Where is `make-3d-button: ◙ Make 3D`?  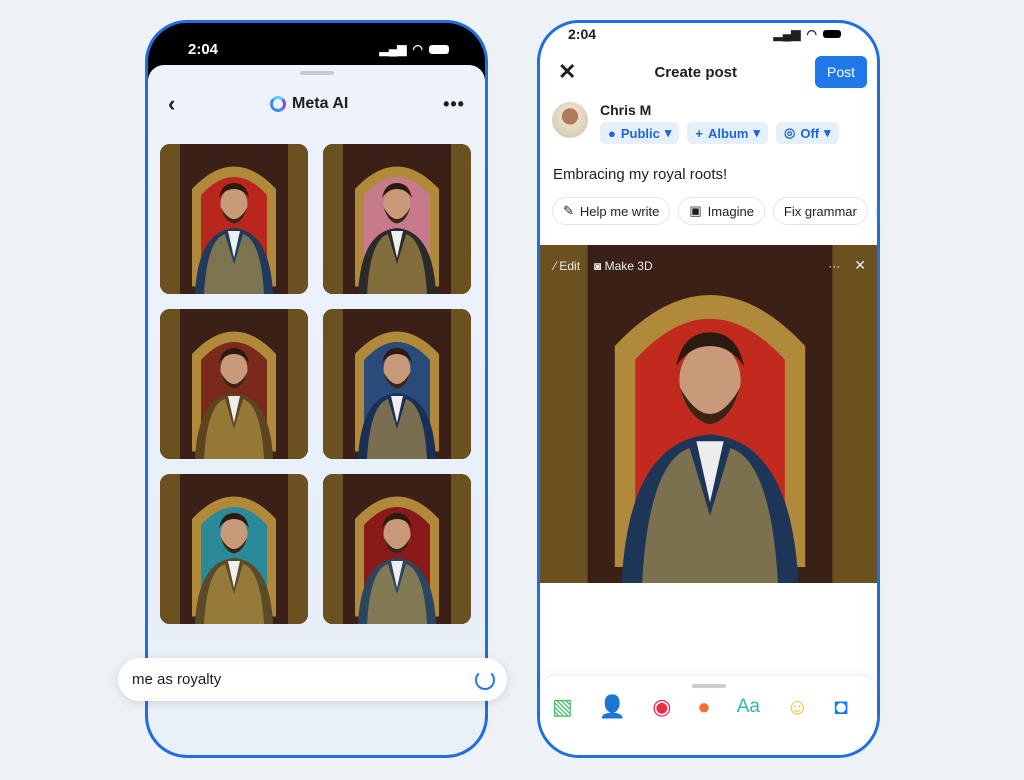 make-3d-button: ◙ Make 3D is located at coordinates (623, 266).